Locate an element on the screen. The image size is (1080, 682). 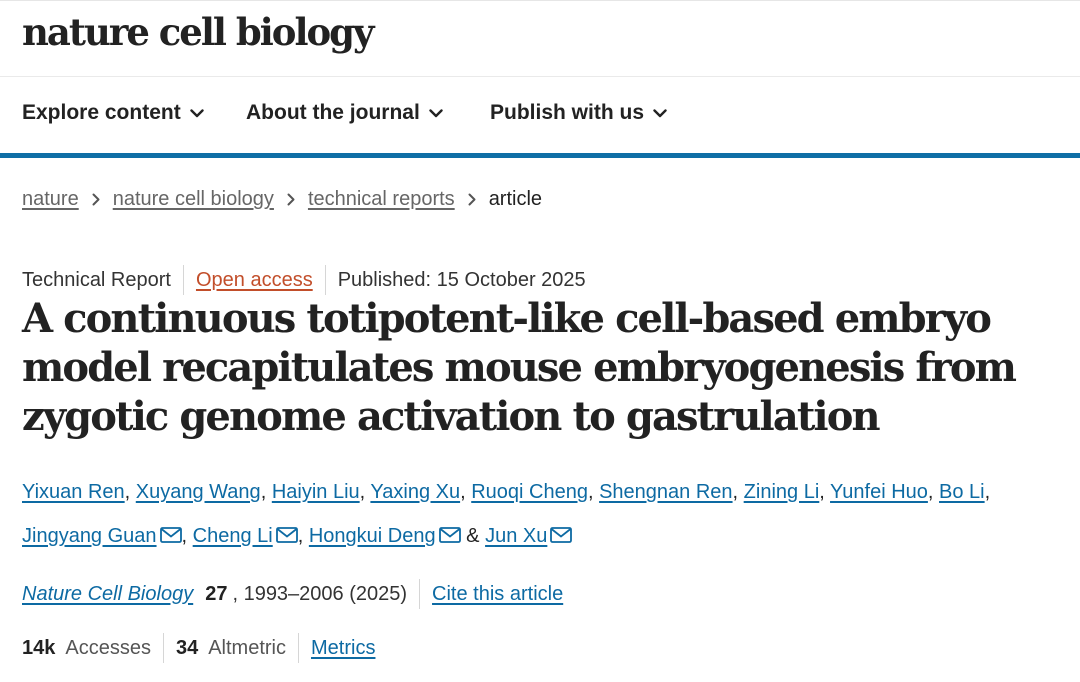
accesses-count: 14k is located at coordinates (39, 647).